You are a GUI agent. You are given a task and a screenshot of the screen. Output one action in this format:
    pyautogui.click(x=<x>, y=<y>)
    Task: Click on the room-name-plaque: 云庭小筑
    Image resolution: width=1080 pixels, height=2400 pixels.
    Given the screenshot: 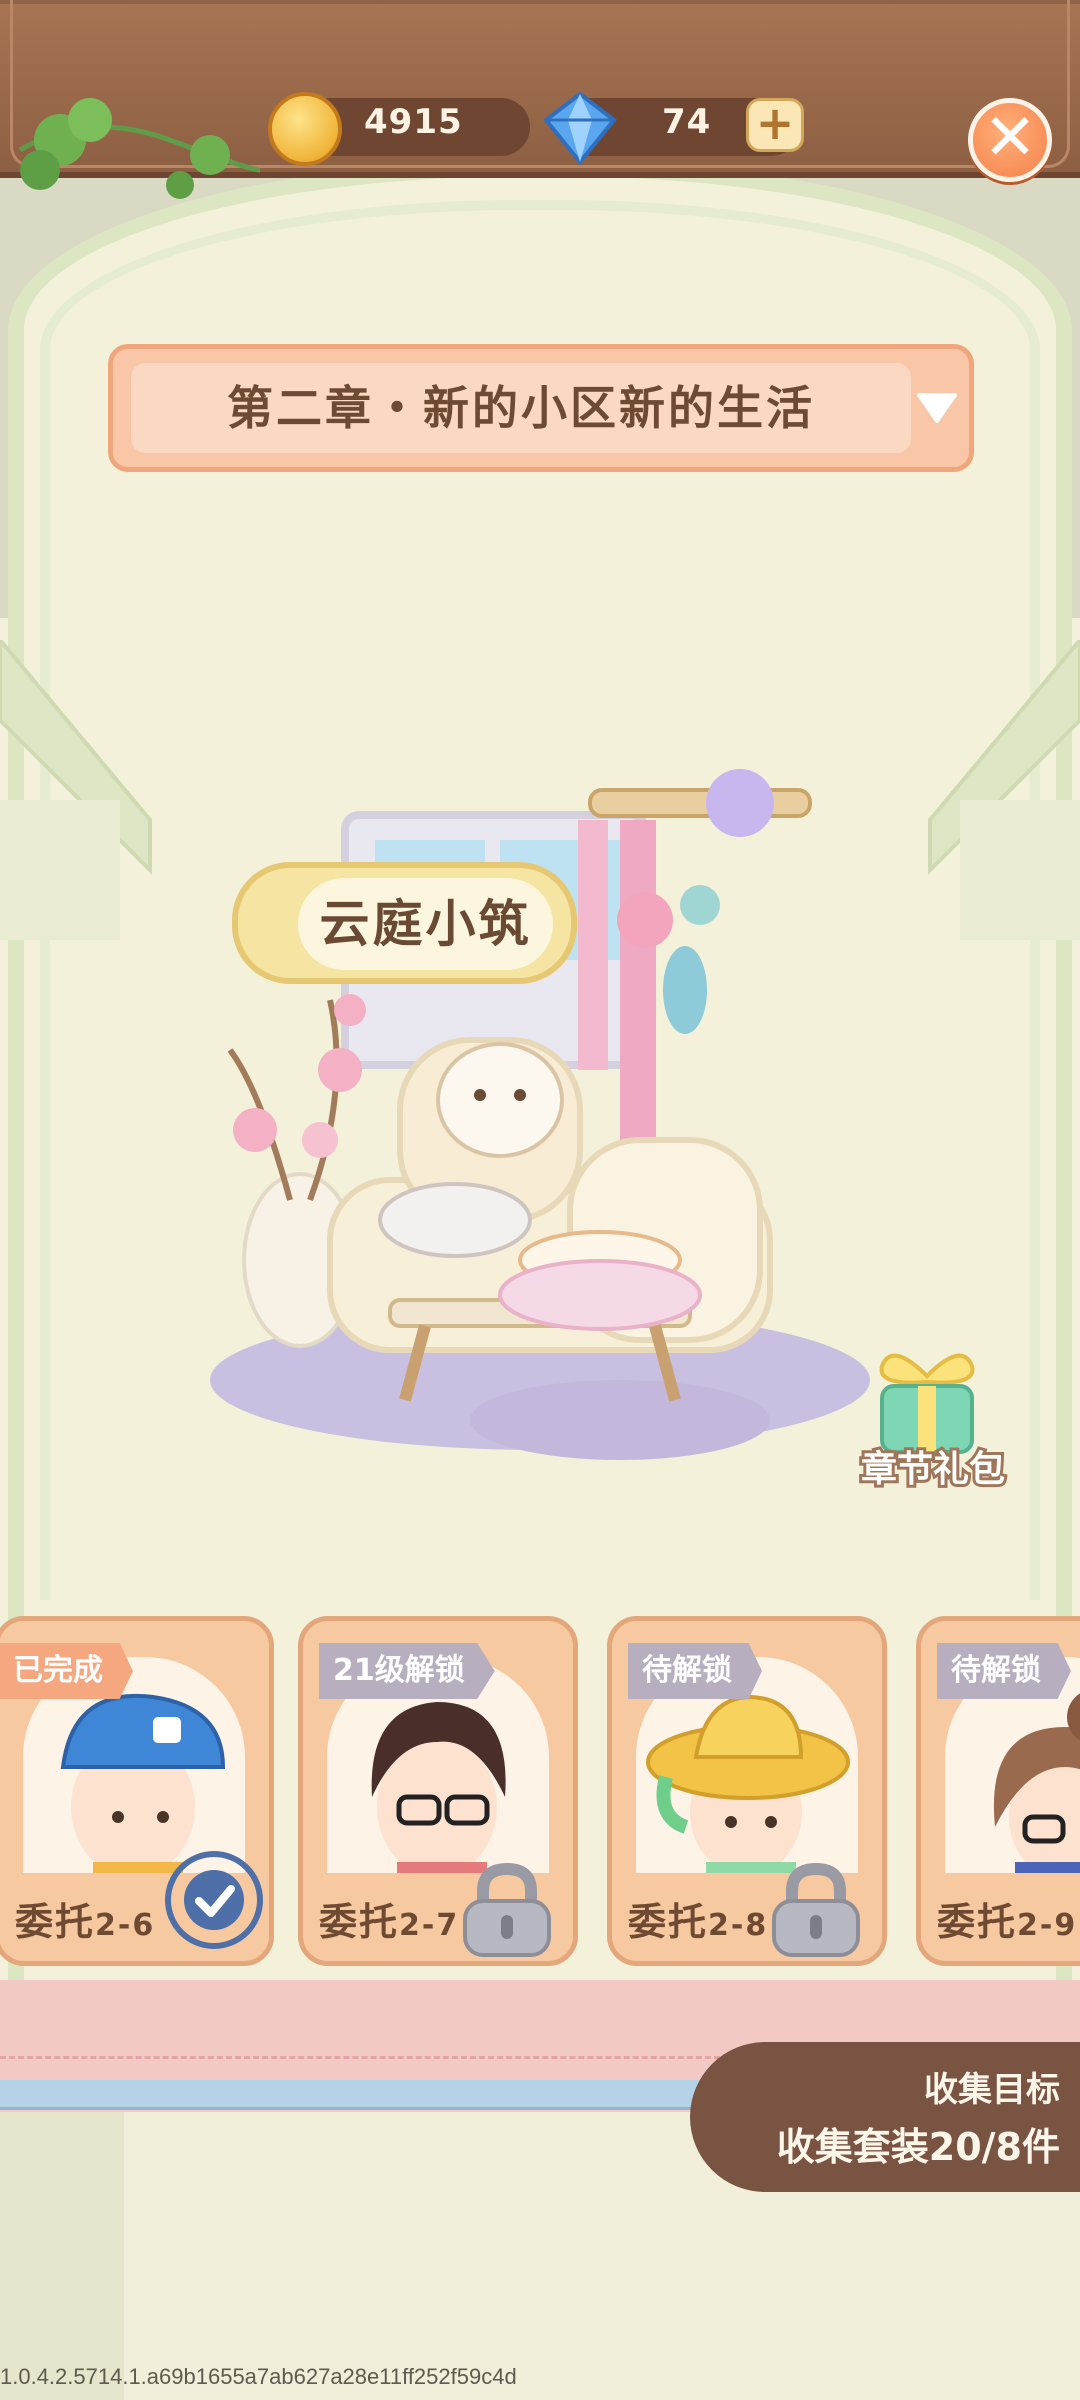 What is the action you would take?
    pyautogui.click(x=404, y=923)
    